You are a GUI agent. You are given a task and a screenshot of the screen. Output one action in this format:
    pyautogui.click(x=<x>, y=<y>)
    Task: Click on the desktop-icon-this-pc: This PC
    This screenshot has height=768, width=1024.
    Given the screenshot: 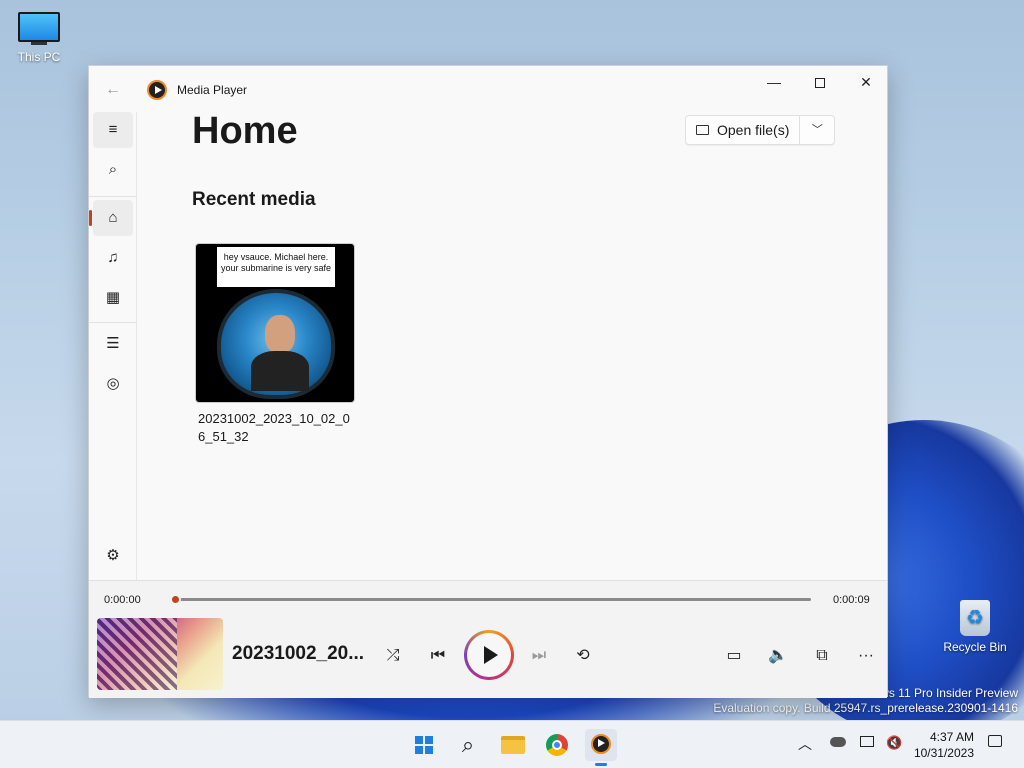 What is the action you would take?
    pyautogui.click(x=39, y=38)
    